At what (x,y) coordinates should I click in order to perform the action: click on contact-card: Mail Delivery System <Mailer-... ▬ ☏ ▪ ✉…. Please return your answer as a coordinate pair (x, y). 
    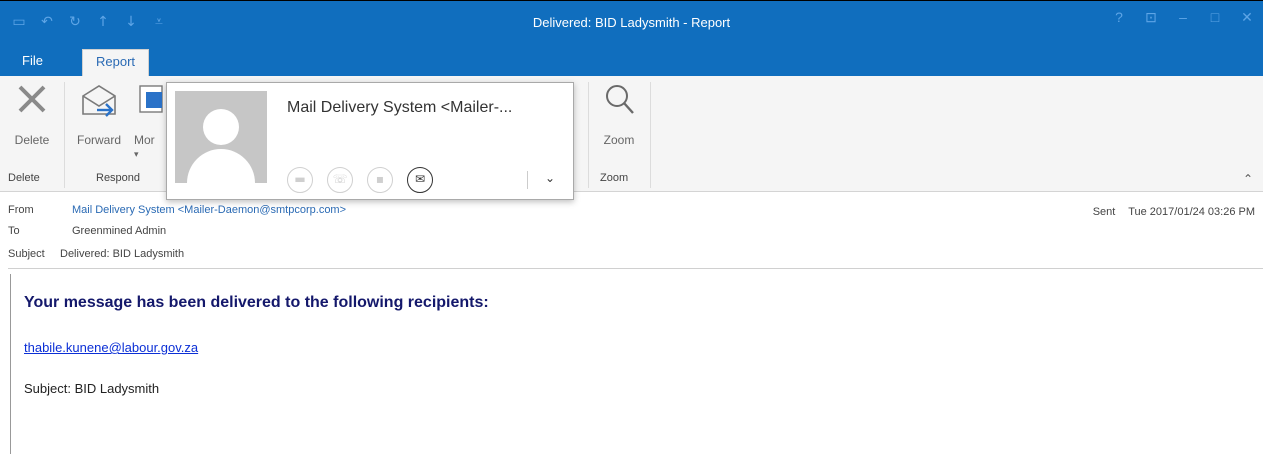
    Looking at the image, I should click on (370, 141).